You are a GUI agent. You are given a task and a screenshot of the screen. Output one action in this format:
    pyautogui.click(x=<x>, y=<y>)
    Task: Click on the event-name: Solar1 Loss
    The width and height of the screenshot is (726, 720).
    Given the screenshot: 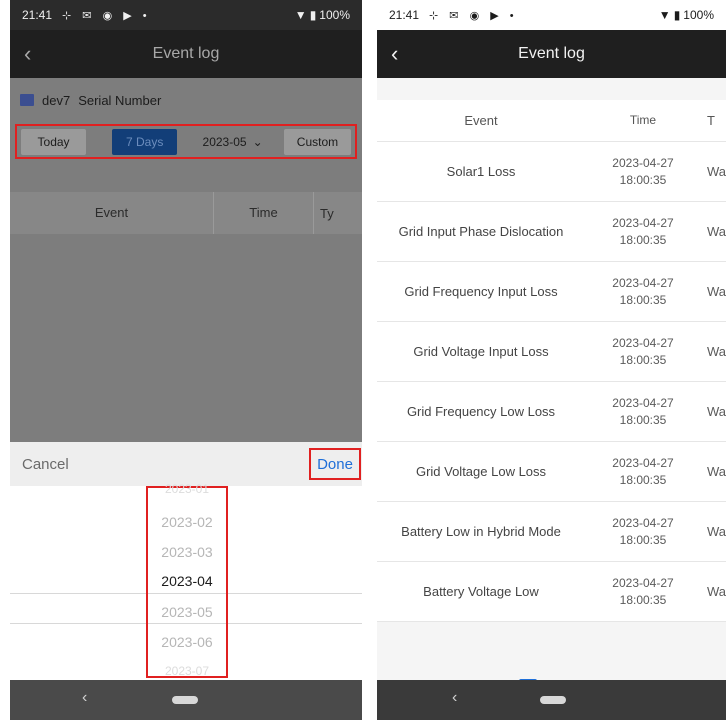 What is the action you would take?
    pyautogui.click(x=481, y=171)
    